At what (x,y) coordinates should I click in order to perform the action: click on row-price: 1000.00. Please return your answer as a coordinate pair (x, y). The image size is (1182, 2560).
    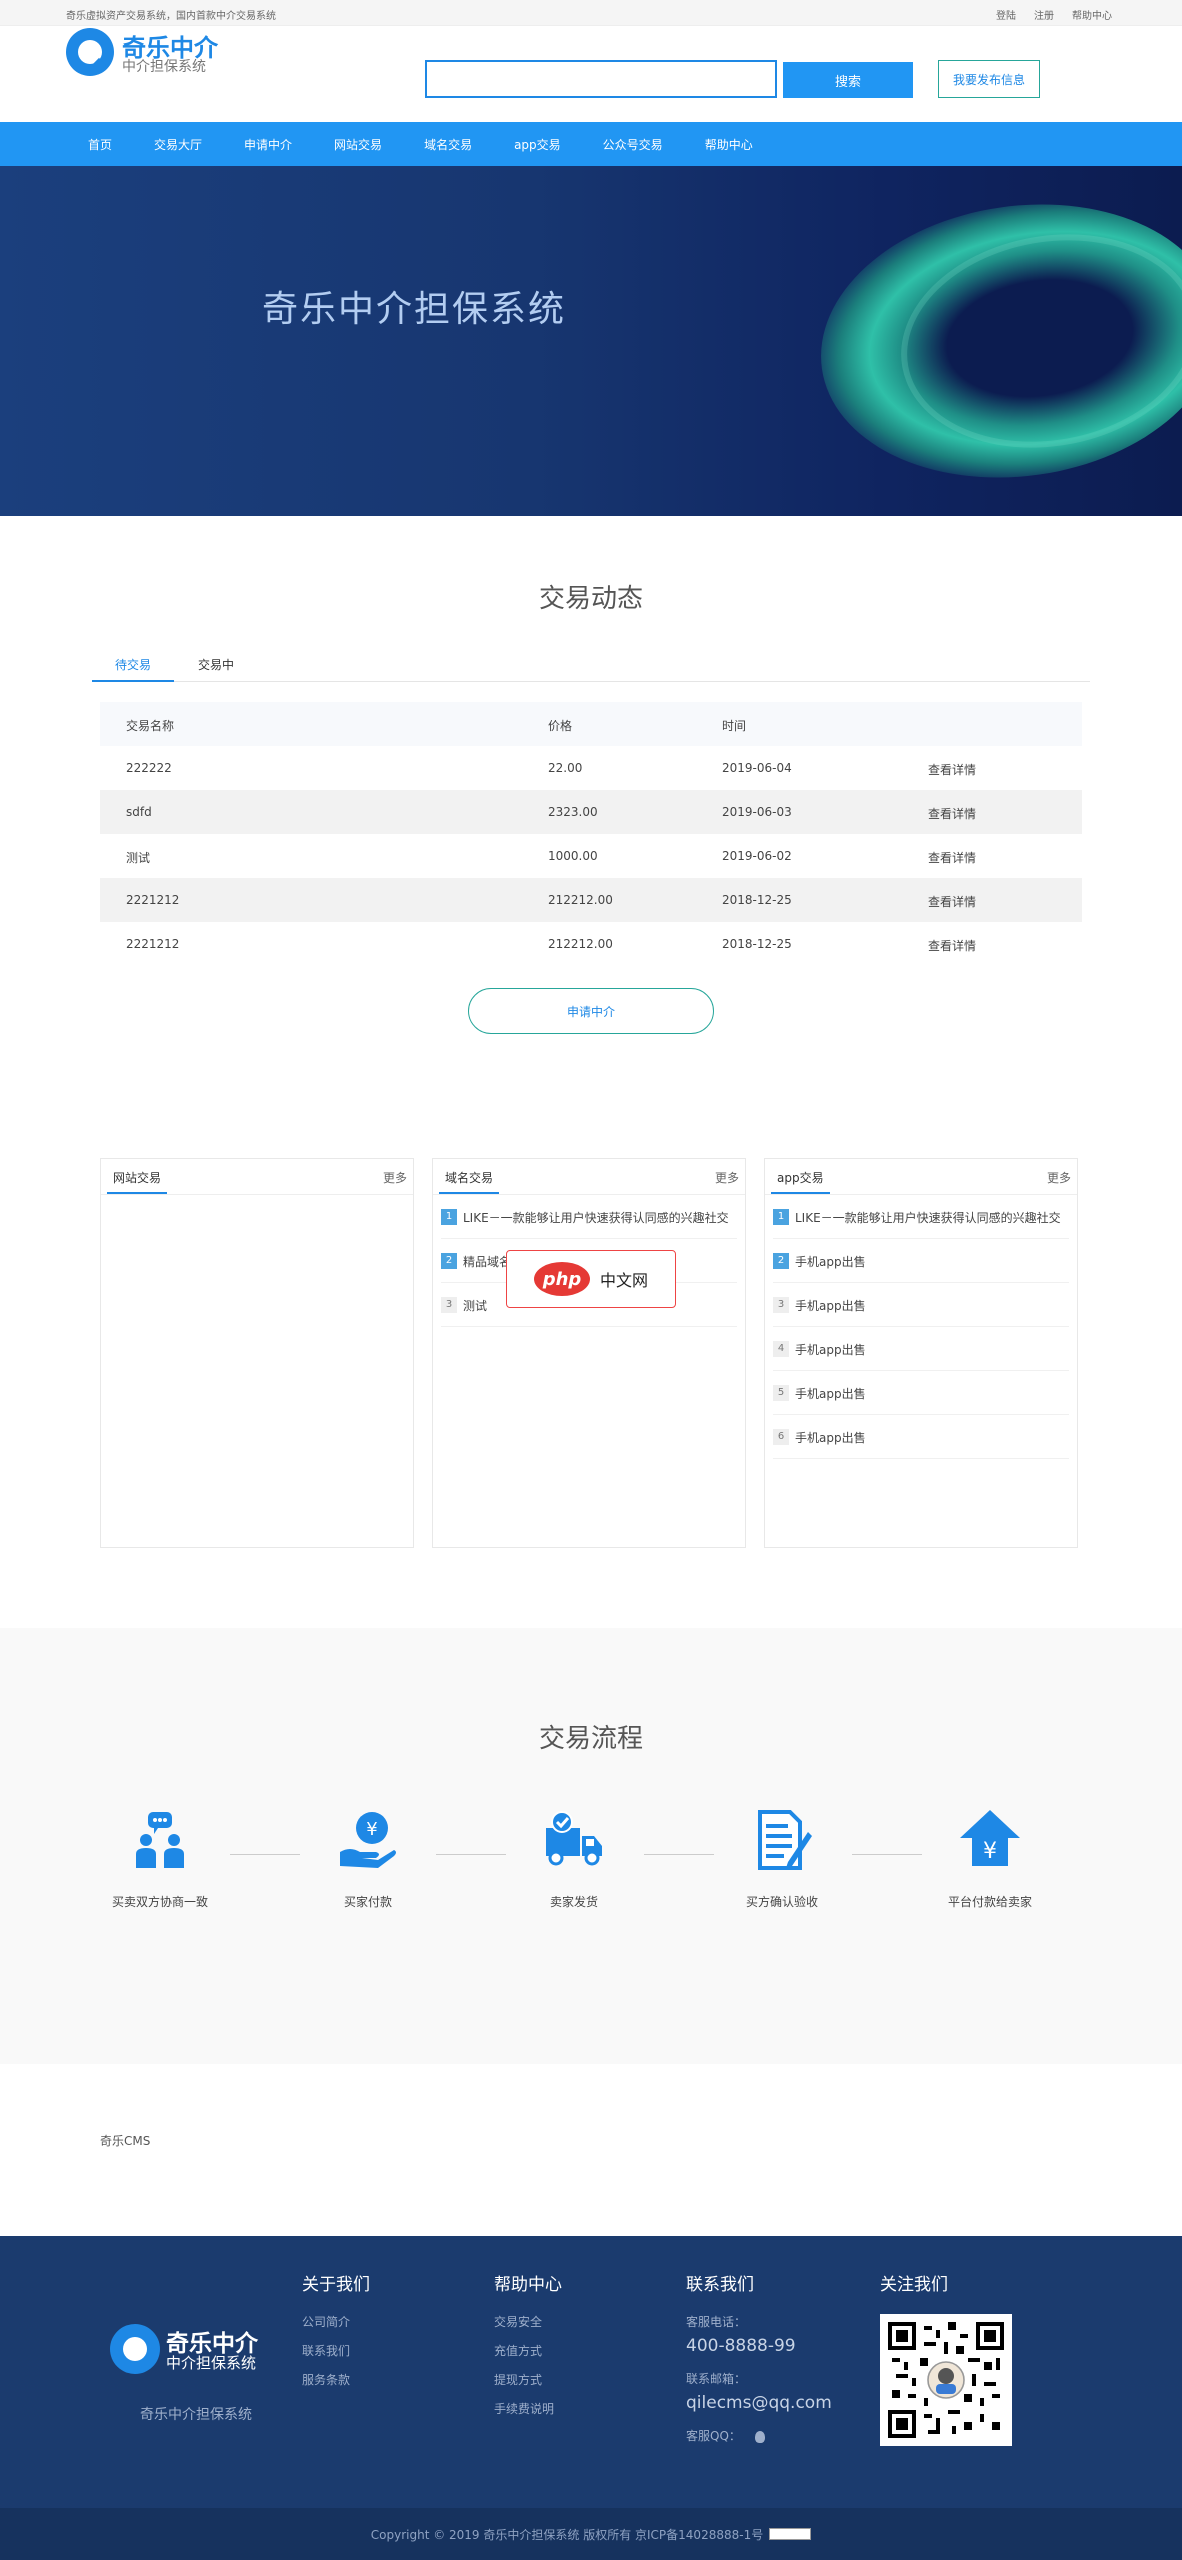
    Looking at the image, I should click on (573, 856).